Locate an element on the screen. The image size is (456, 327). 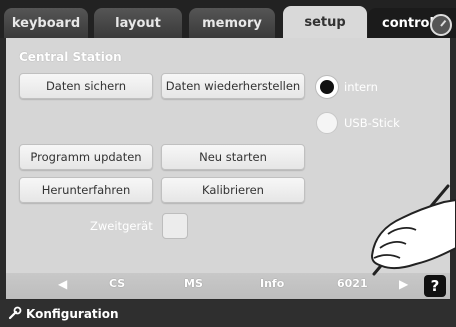
restore-button: Daten wiederherstellen is located at coordinates (233, 86).